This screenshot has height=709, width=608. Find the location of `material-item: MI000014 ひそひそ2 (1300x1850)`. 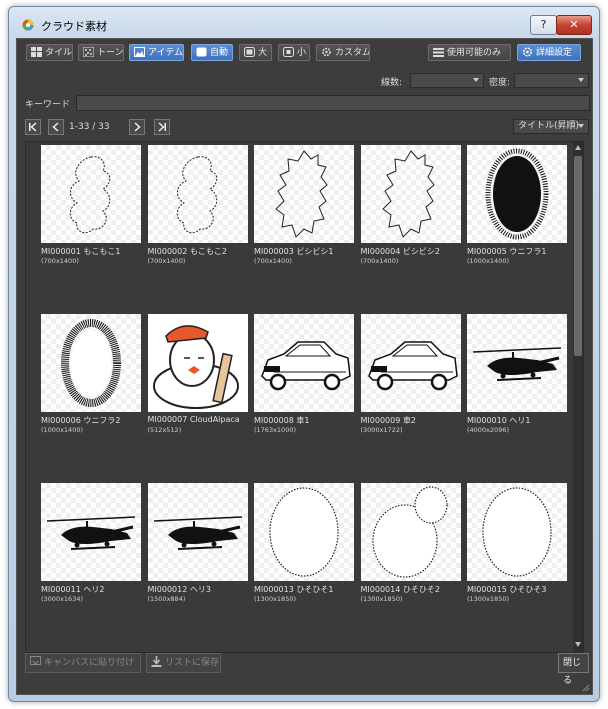

material-item: MI000014 ひそひそ2 (1300x1850) is located at coordinates (410, 543).